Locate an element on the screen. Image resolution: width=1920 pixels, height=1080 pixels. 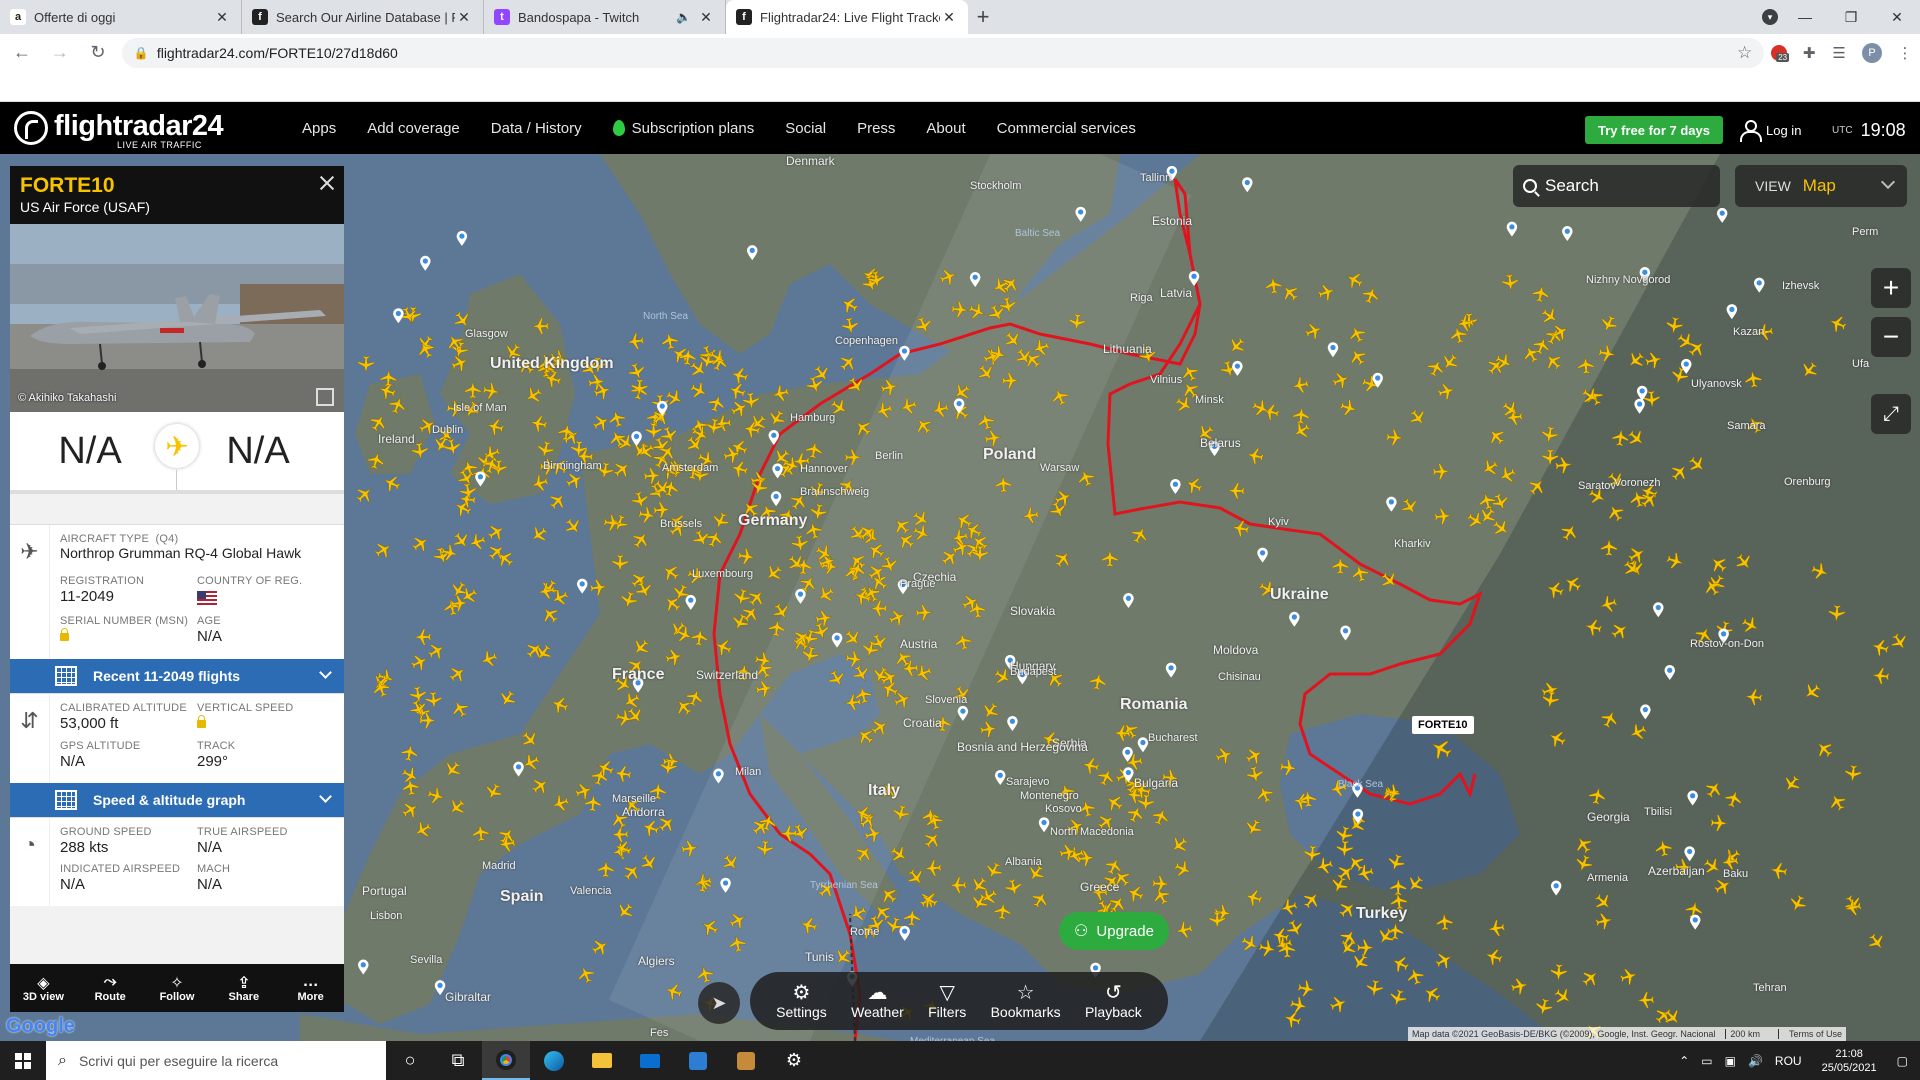
share-button: ⇪ Share is located at coordinates (243, 988).